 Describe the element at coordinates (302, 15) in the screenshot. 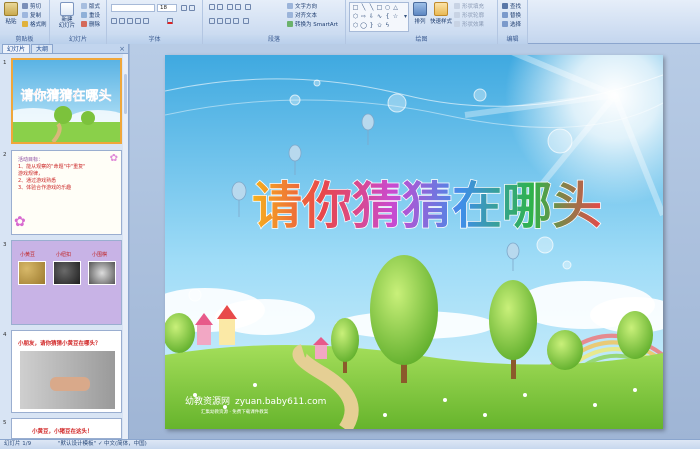

I see `align-text-button: 对齐文本` at that location.